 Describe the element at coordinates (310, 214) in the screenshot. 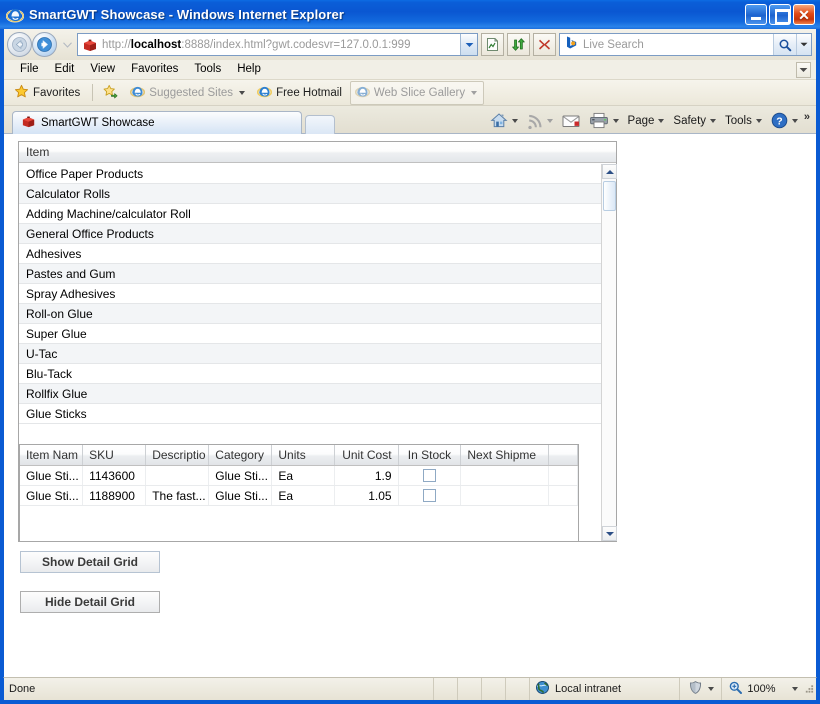

I see `table-row: Adding Machine/calculator Roll` at that location.